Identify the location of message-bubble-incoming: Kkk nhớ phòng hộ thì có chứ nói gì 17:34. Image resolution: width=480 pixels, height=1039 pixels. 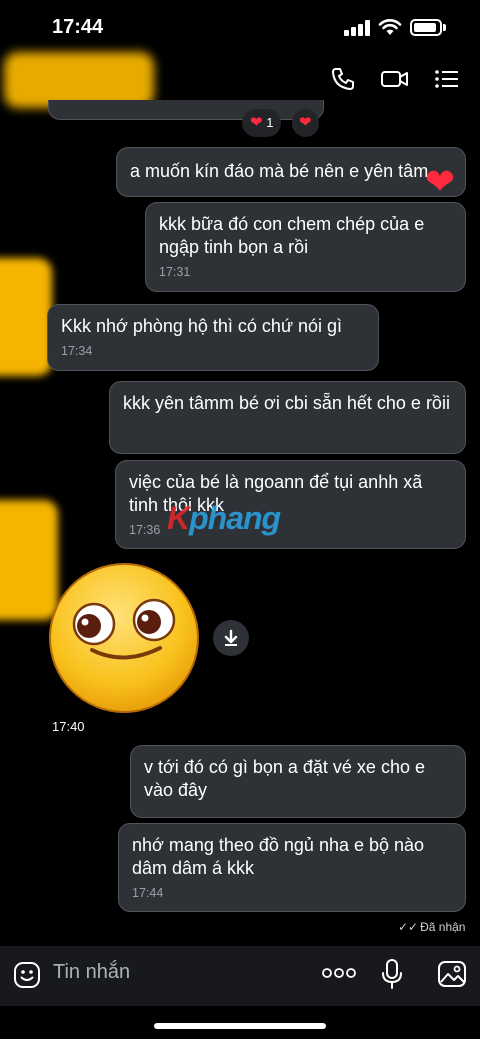
(213, 337).